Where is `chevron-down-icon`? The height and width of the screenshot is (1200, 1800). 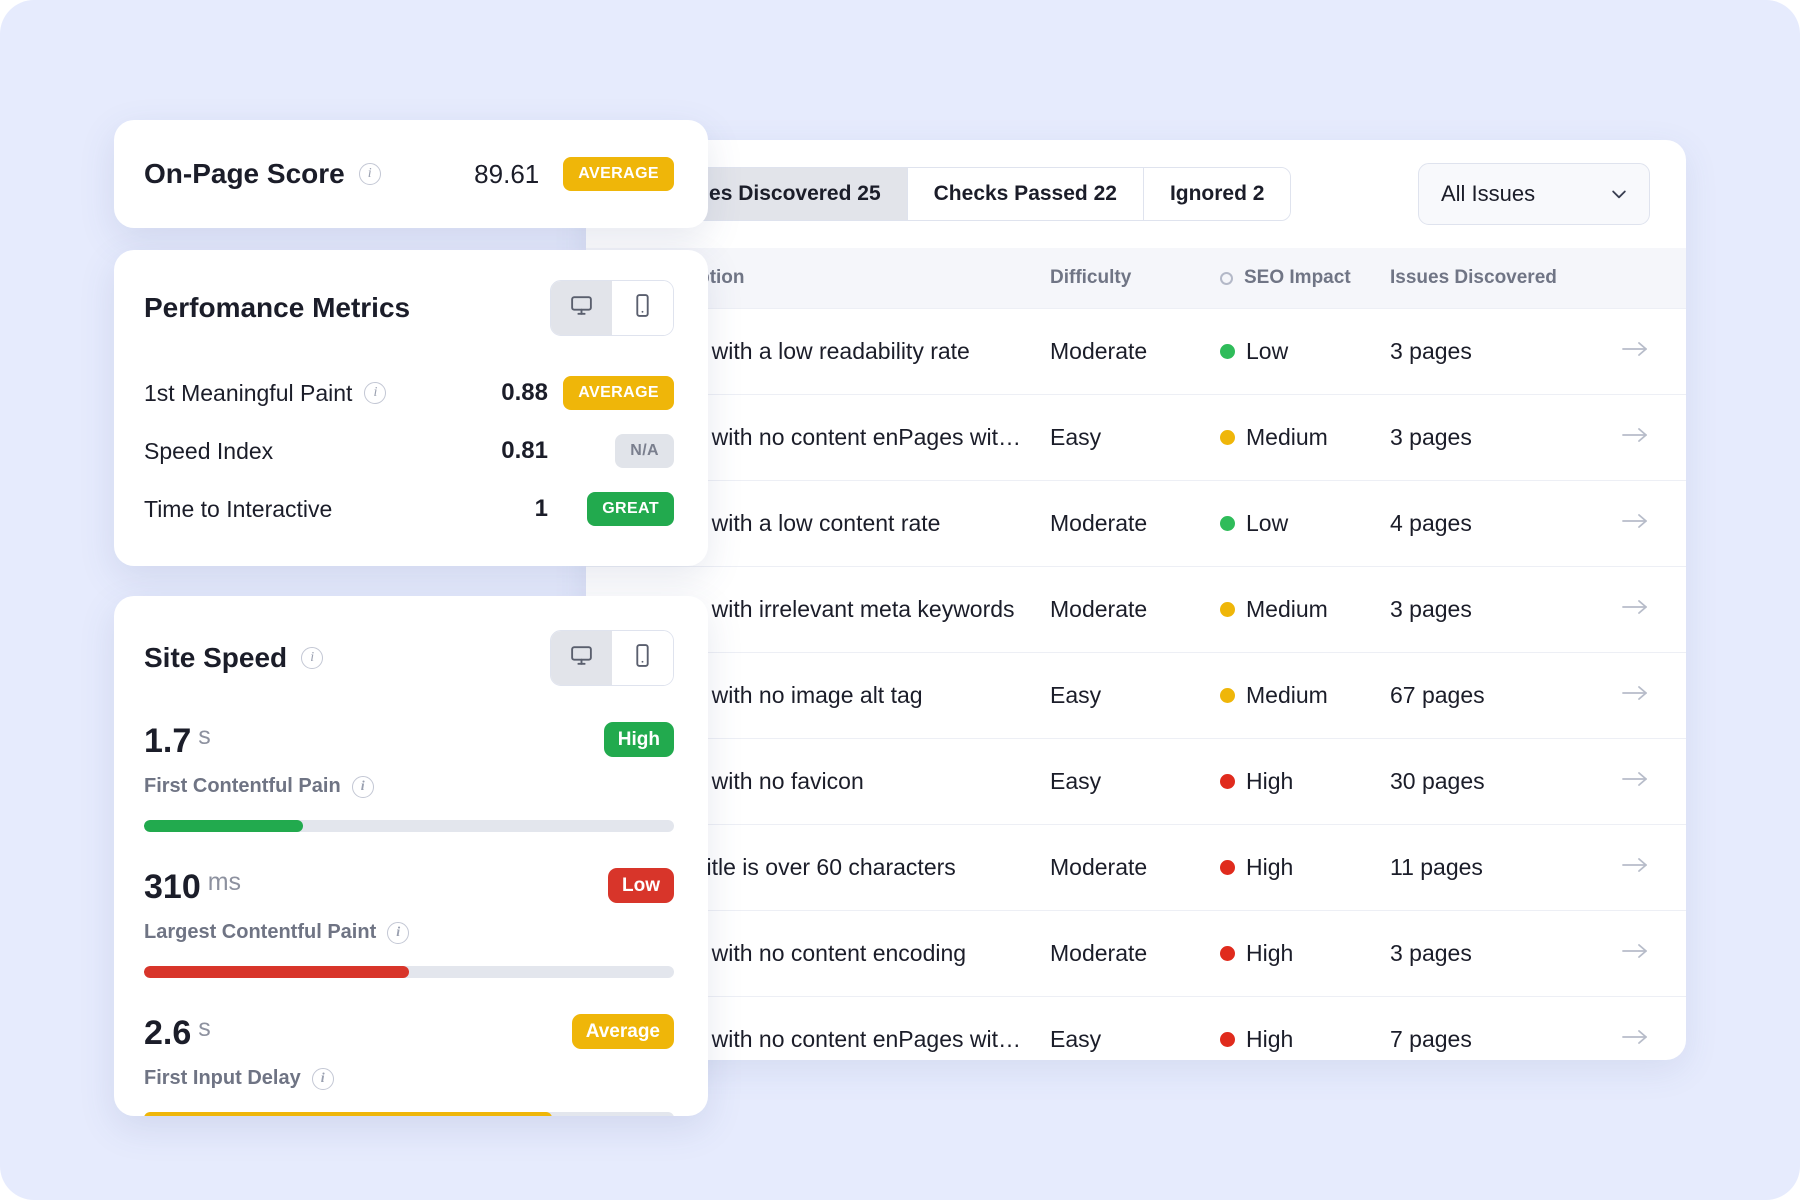
chevron-down-icon is located at coordinates (1619, 194).